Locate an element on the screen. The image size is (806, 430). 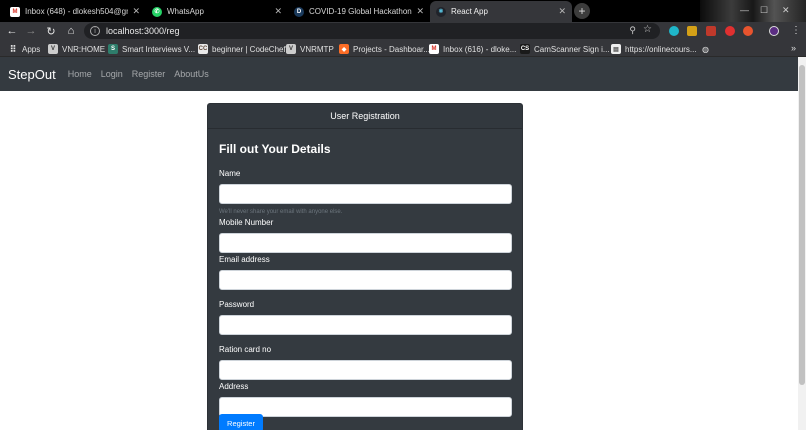
codechef-icon: CC is located at coordinates (203, 49).